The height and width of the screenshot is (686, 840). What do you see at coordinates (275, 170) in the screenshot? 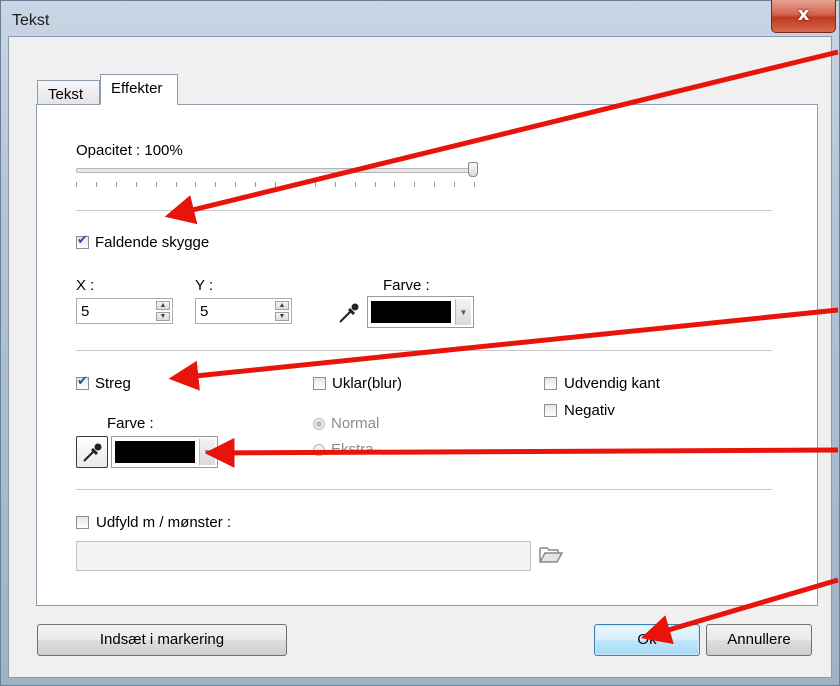
I see `opacity-slider-track` at bounding box center [275, 170].